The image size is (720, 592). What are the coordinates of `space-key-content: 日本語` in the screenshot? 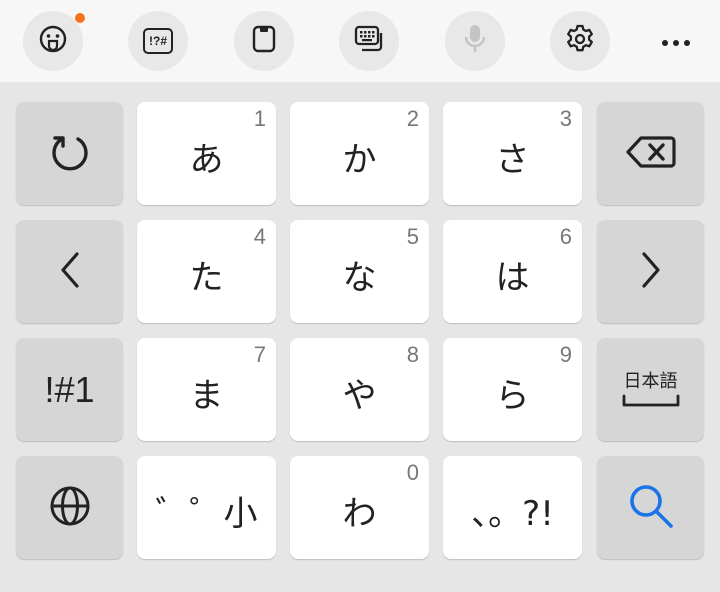 It's located at (651, 390).